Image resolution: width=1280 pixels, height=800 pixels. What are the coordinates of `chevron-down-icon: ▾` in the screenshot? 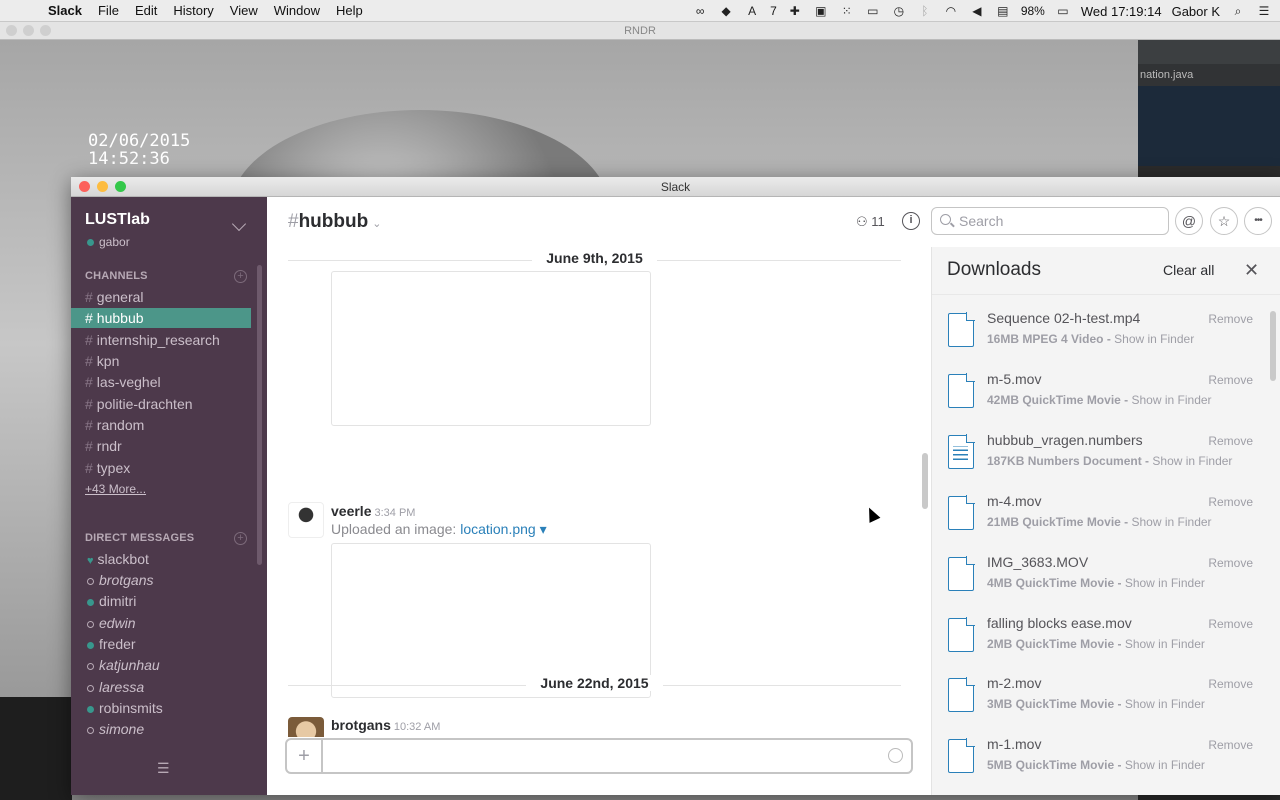 It's located at (541, 529).